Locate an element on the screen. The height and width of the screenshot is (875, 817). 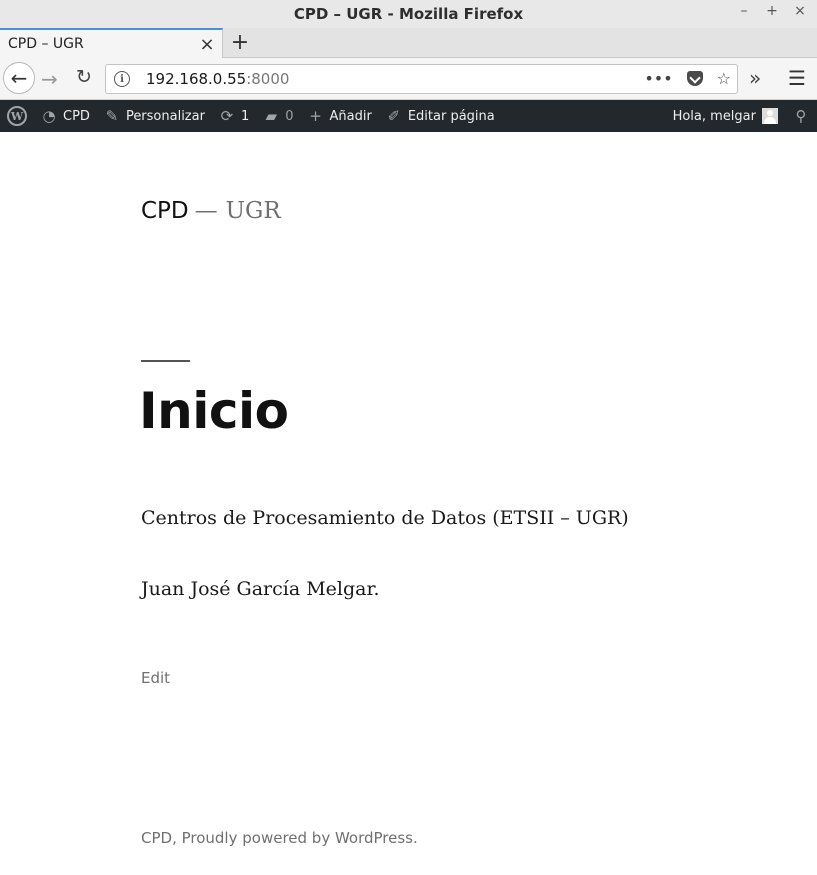
admin-bar-updates: ⟳ 1 is located at coordinates (234, 116).